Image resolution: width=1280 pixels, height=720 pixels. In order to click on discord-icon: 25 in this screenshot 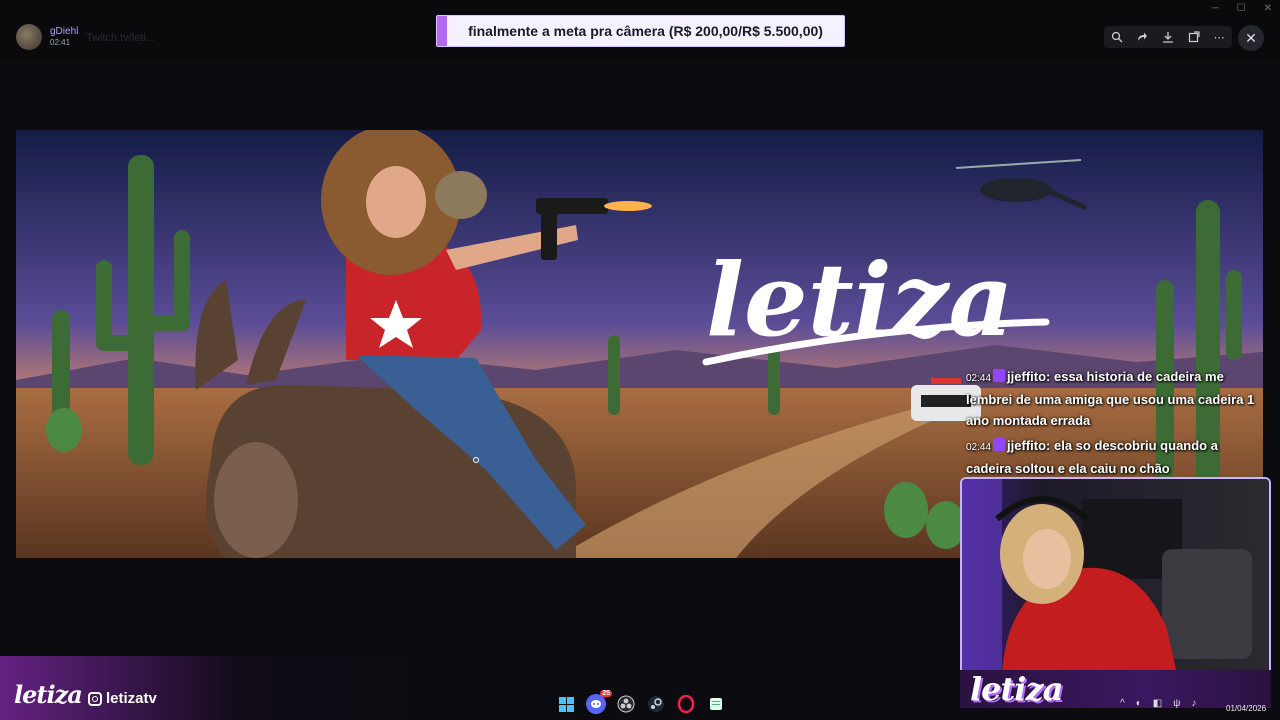, I will do `click(599, 702)`.